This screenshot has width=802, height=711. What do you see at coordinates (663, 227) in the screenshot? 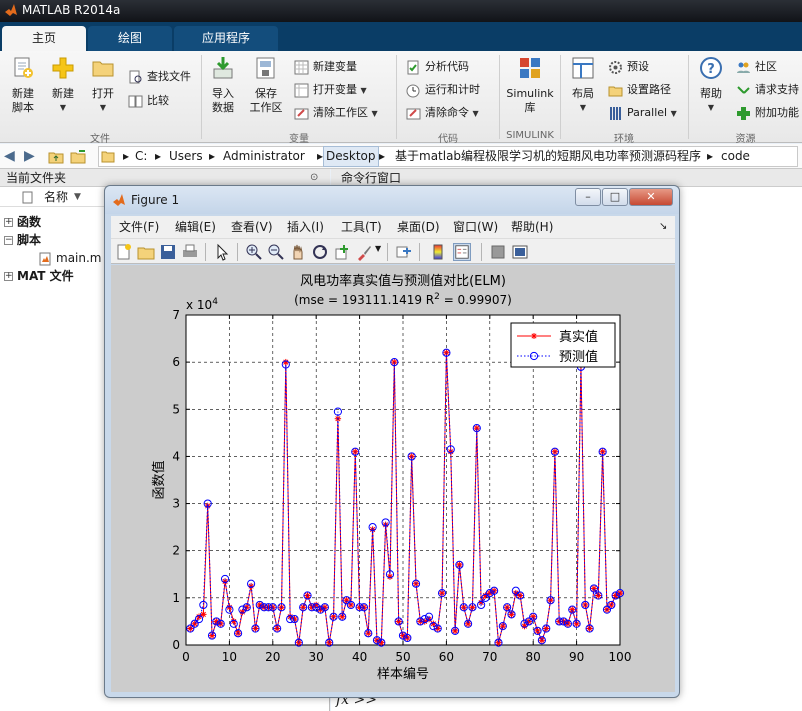
I see `menu-overflow-icon: ↘` at bounding box center [663, 227].